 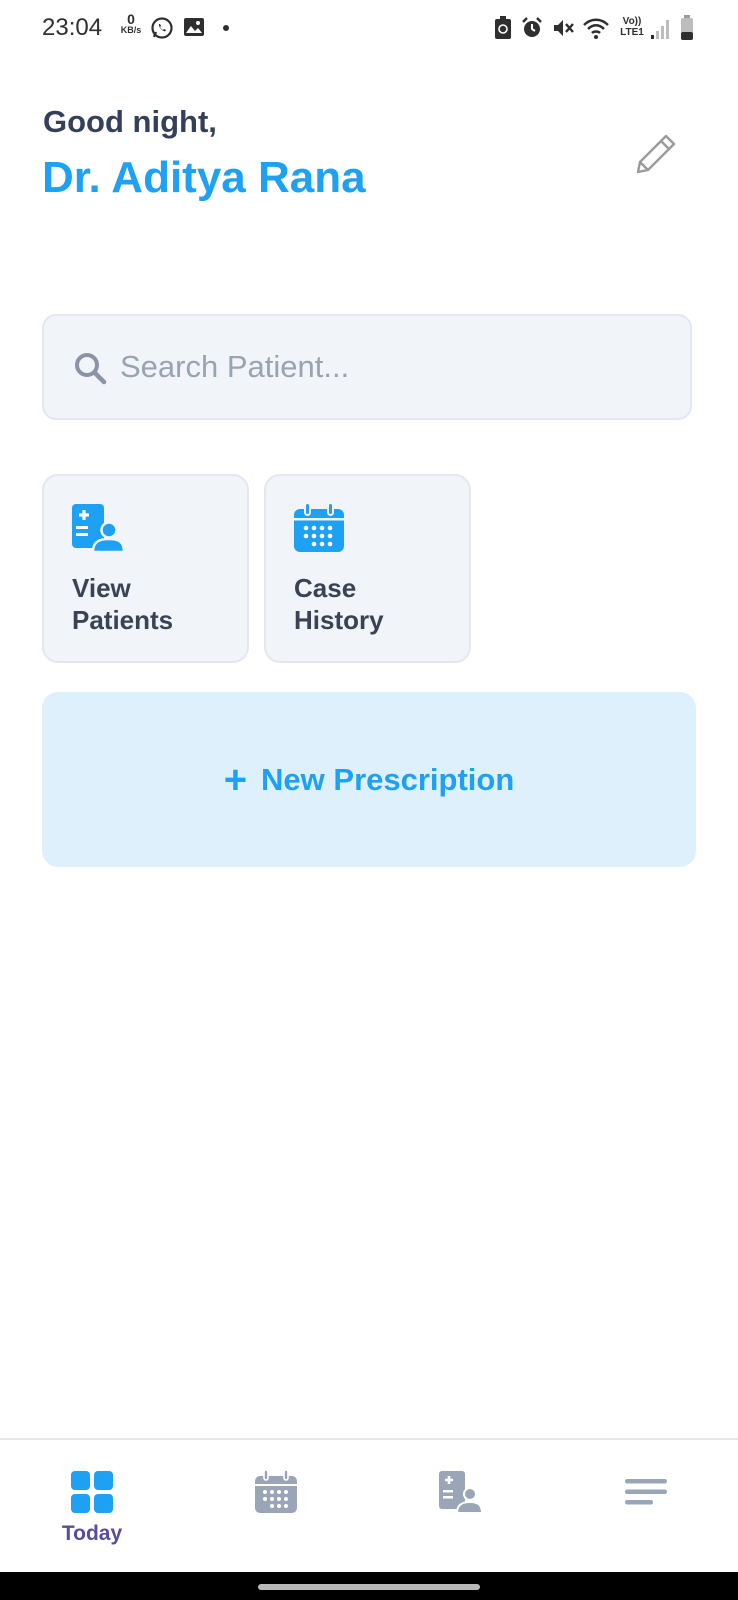 I want to click on alarm-icon, so click(x=532, y=27).